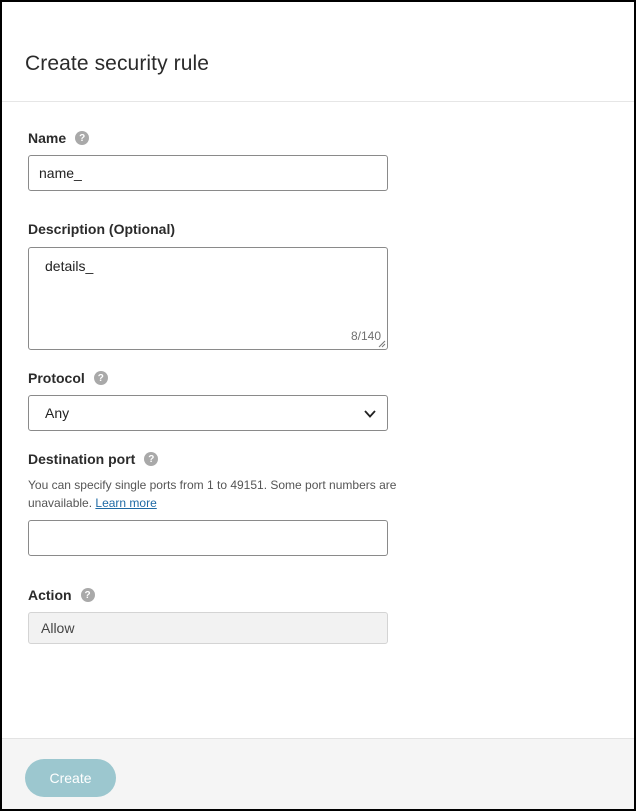 Image resolution: width=636 pixels, height=811 pixels. Describe the element at coordinates (125, 503) in the screenshot. I see `learn-more-link: Learn more` at that location.